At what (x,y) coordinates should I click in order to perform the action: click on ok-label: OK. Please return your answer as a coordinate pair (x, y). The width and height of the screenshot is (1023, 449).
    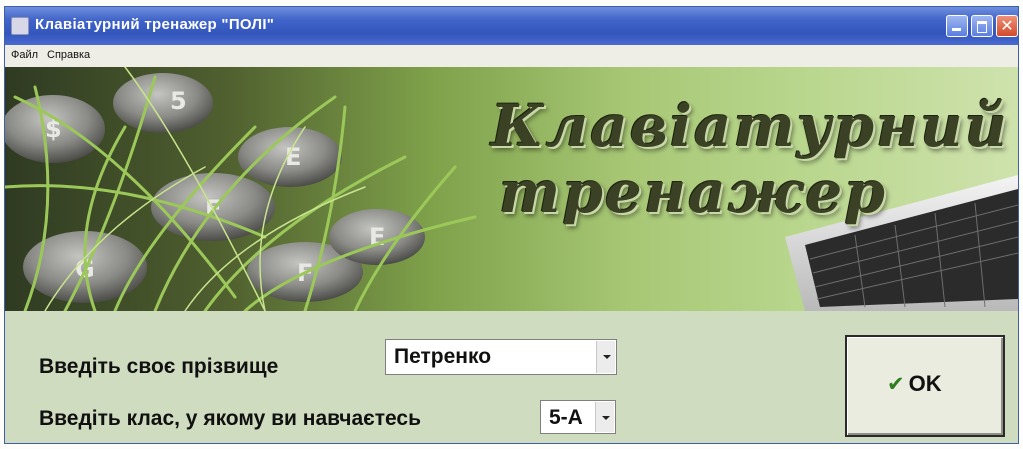
    Looking at the image, I should click on (925, 383).